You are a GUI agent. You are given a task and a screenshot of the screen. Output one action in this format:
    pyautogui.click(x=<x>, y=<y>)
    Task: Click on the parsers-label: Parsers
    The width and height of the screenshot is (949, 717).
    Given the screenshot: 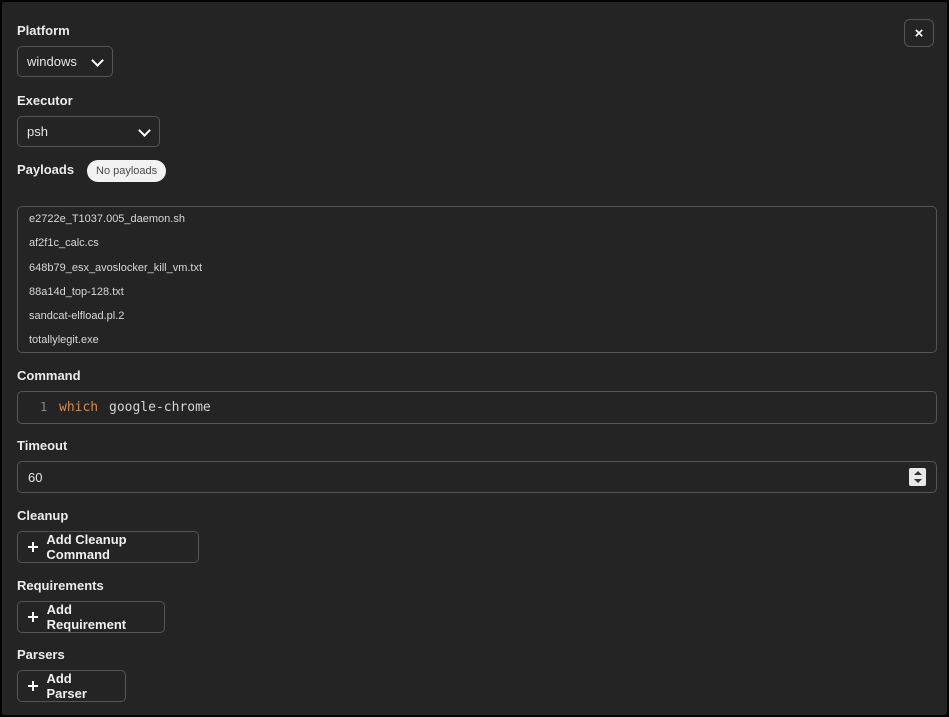 What is the action you would take?
    pyautogui.click(x=41, y=654)
    